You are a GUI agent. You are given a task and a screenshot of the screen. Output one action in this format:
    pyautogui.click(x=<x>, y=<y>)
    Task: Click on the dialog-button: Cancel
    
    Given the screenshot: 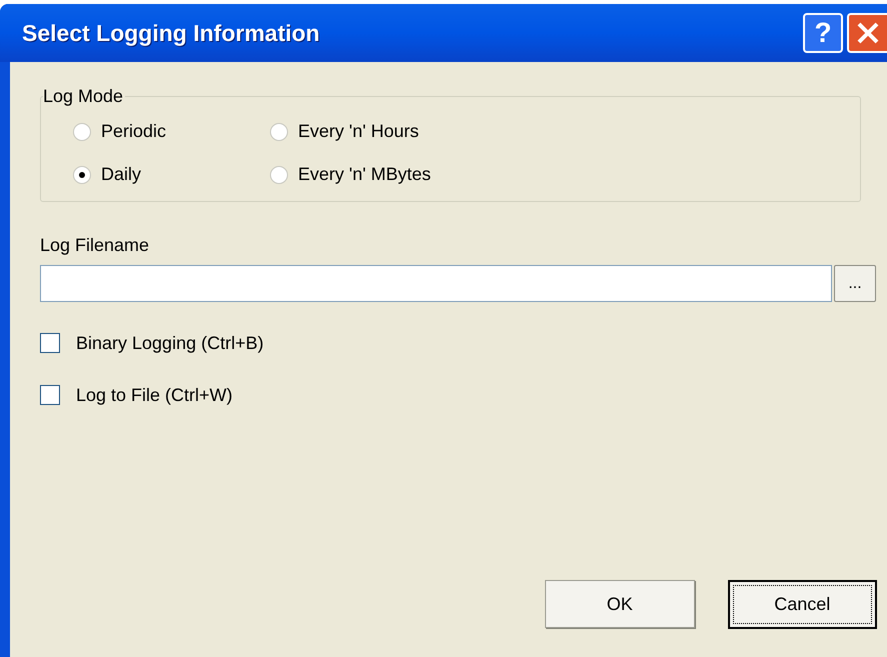 What is the action you would take?
    pyautogui.click(x=802, y=604)
    